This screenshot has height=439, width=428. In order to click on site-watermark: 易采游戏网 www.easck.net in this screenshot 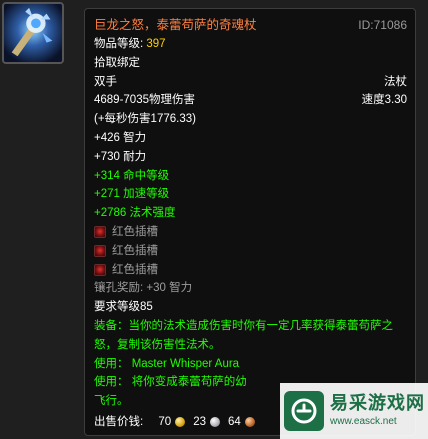, I will do `click(354, 411)`.